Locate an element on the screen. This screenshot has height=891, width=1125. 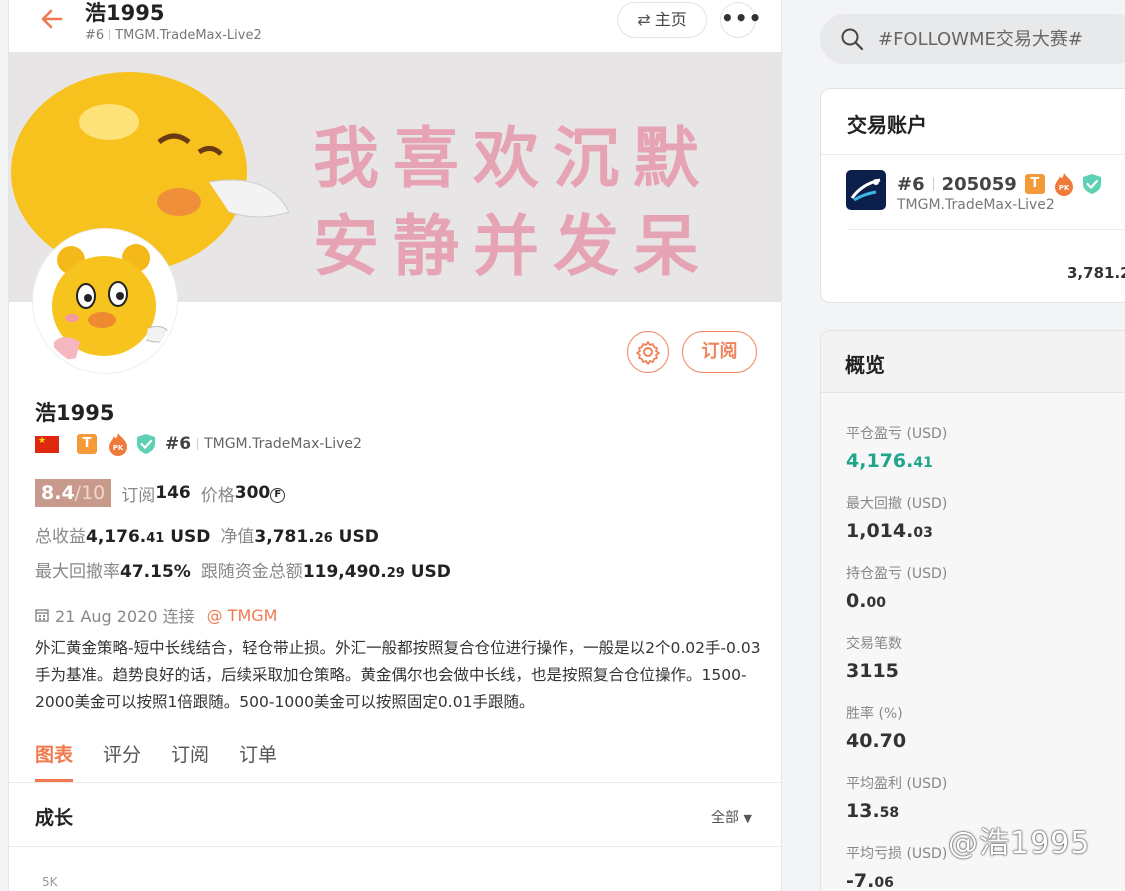
account-inner-divider is located at coordinates (986, 229).